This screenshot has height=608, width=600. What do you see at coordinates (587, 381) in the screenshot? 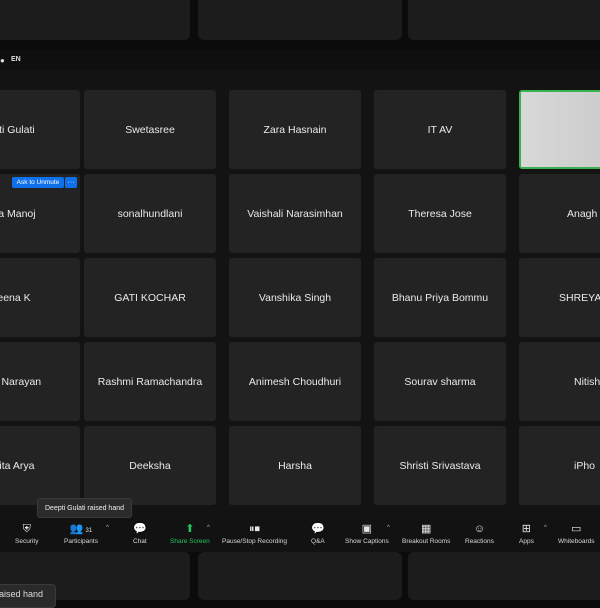
I see `participant-name: Nitish` at bounding box center [587, 381].